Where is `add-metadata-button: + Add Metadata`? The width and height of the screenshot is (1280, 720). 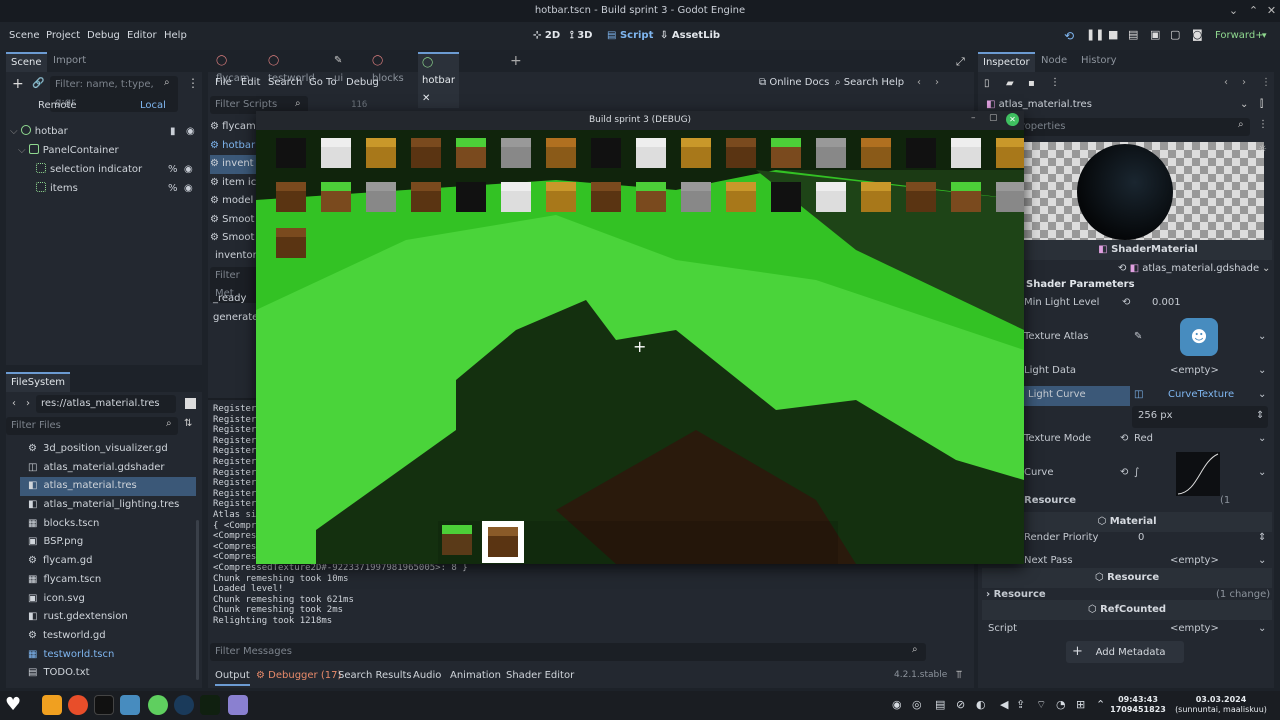 add-metadata-button: + Add Metadata is located at coordinates (1125, 652).